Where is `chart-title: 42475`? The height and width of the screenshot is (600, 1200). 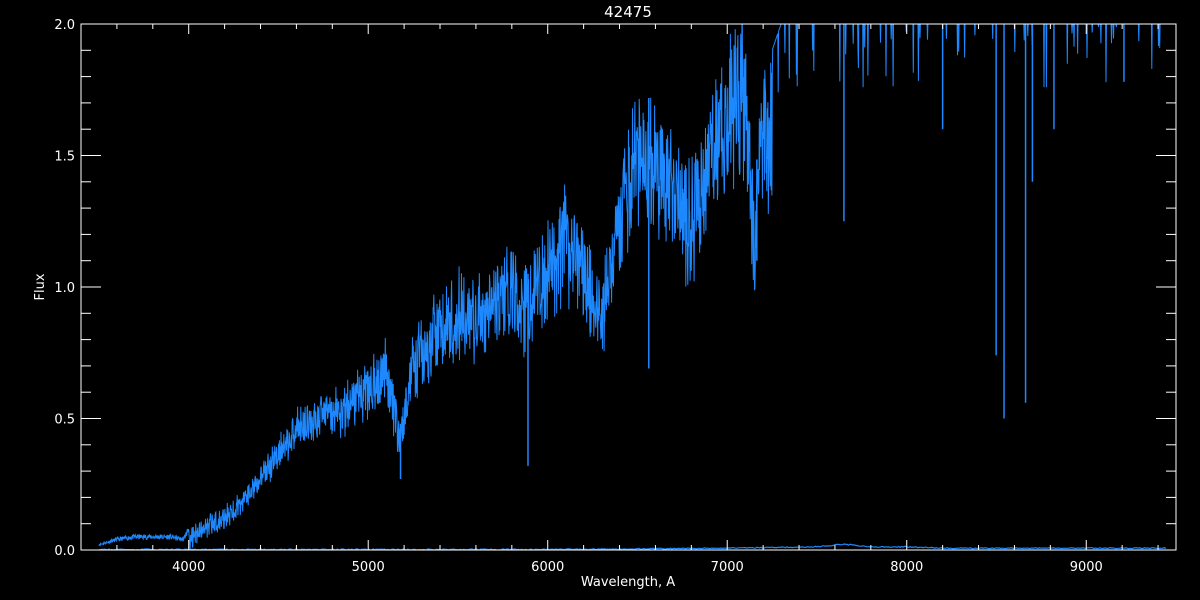 chart-title: 42475 is located at coordinates (628, 12).